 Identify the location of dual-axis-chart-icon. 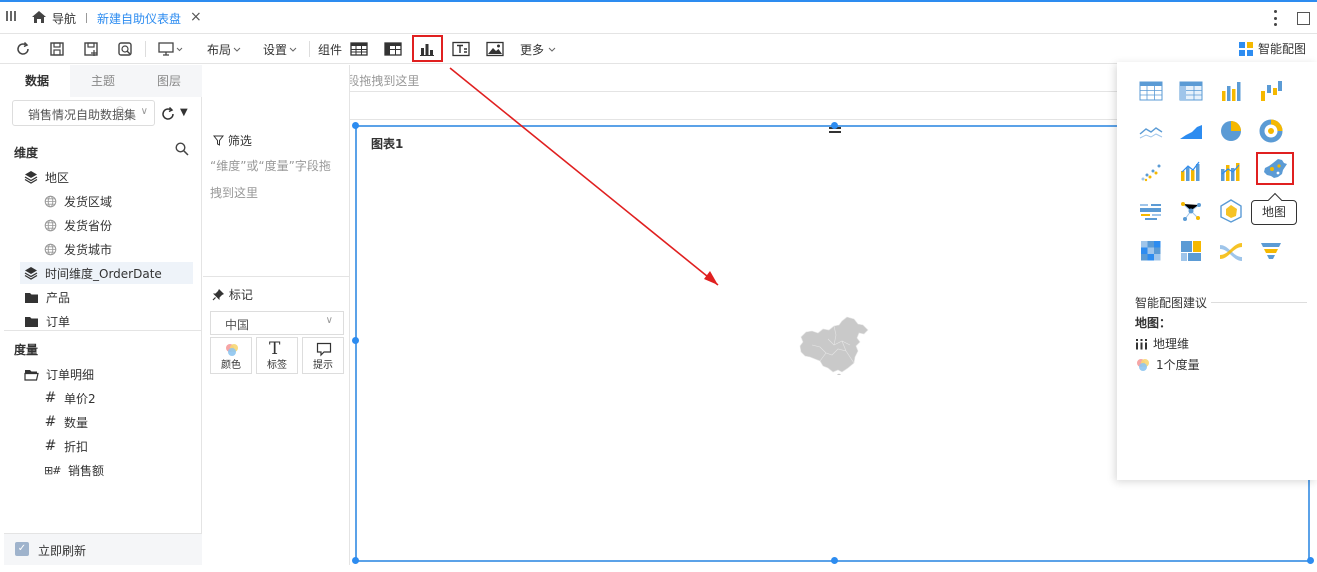
(1231, 171).